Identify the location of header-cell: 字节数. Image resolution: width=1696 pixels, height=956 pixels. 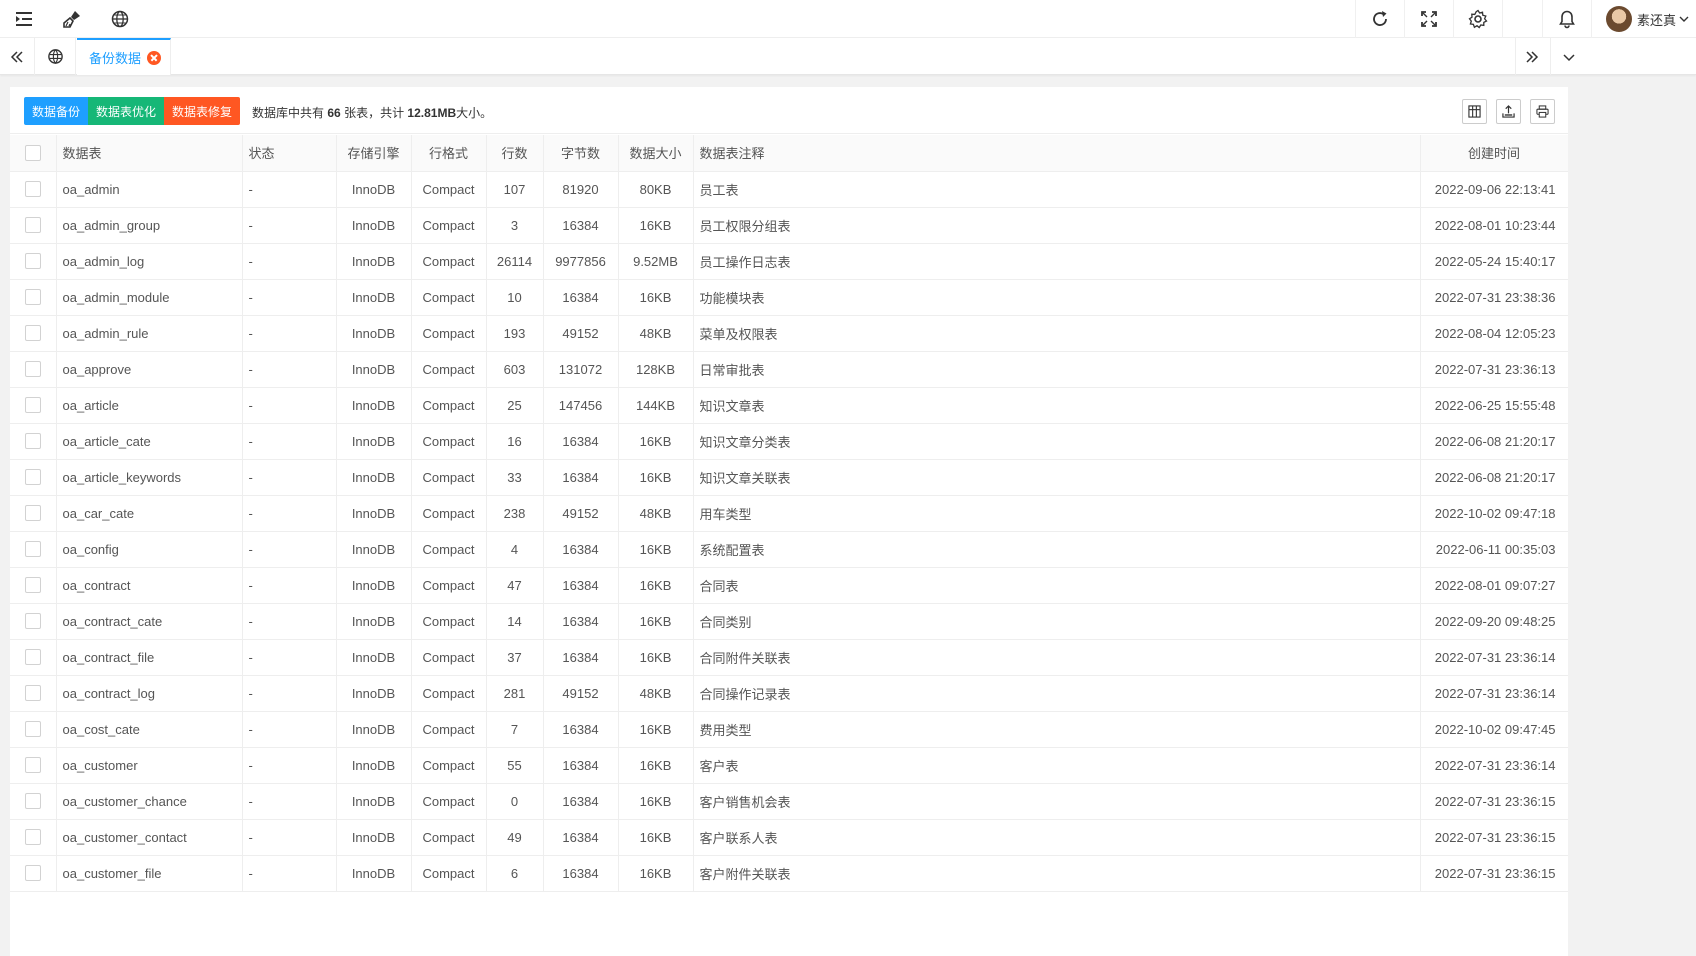
(581, 153).